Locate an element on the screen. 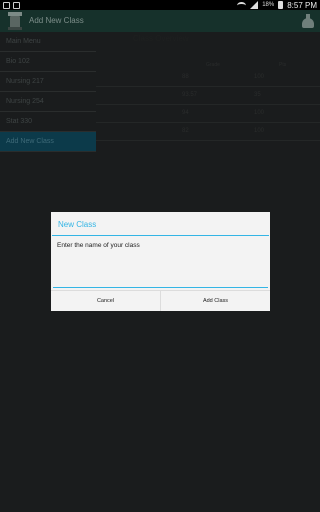 The image size is (320, 512). new-class-dialog: New Class Cancel Add Class is located at coordinates (160, 261).